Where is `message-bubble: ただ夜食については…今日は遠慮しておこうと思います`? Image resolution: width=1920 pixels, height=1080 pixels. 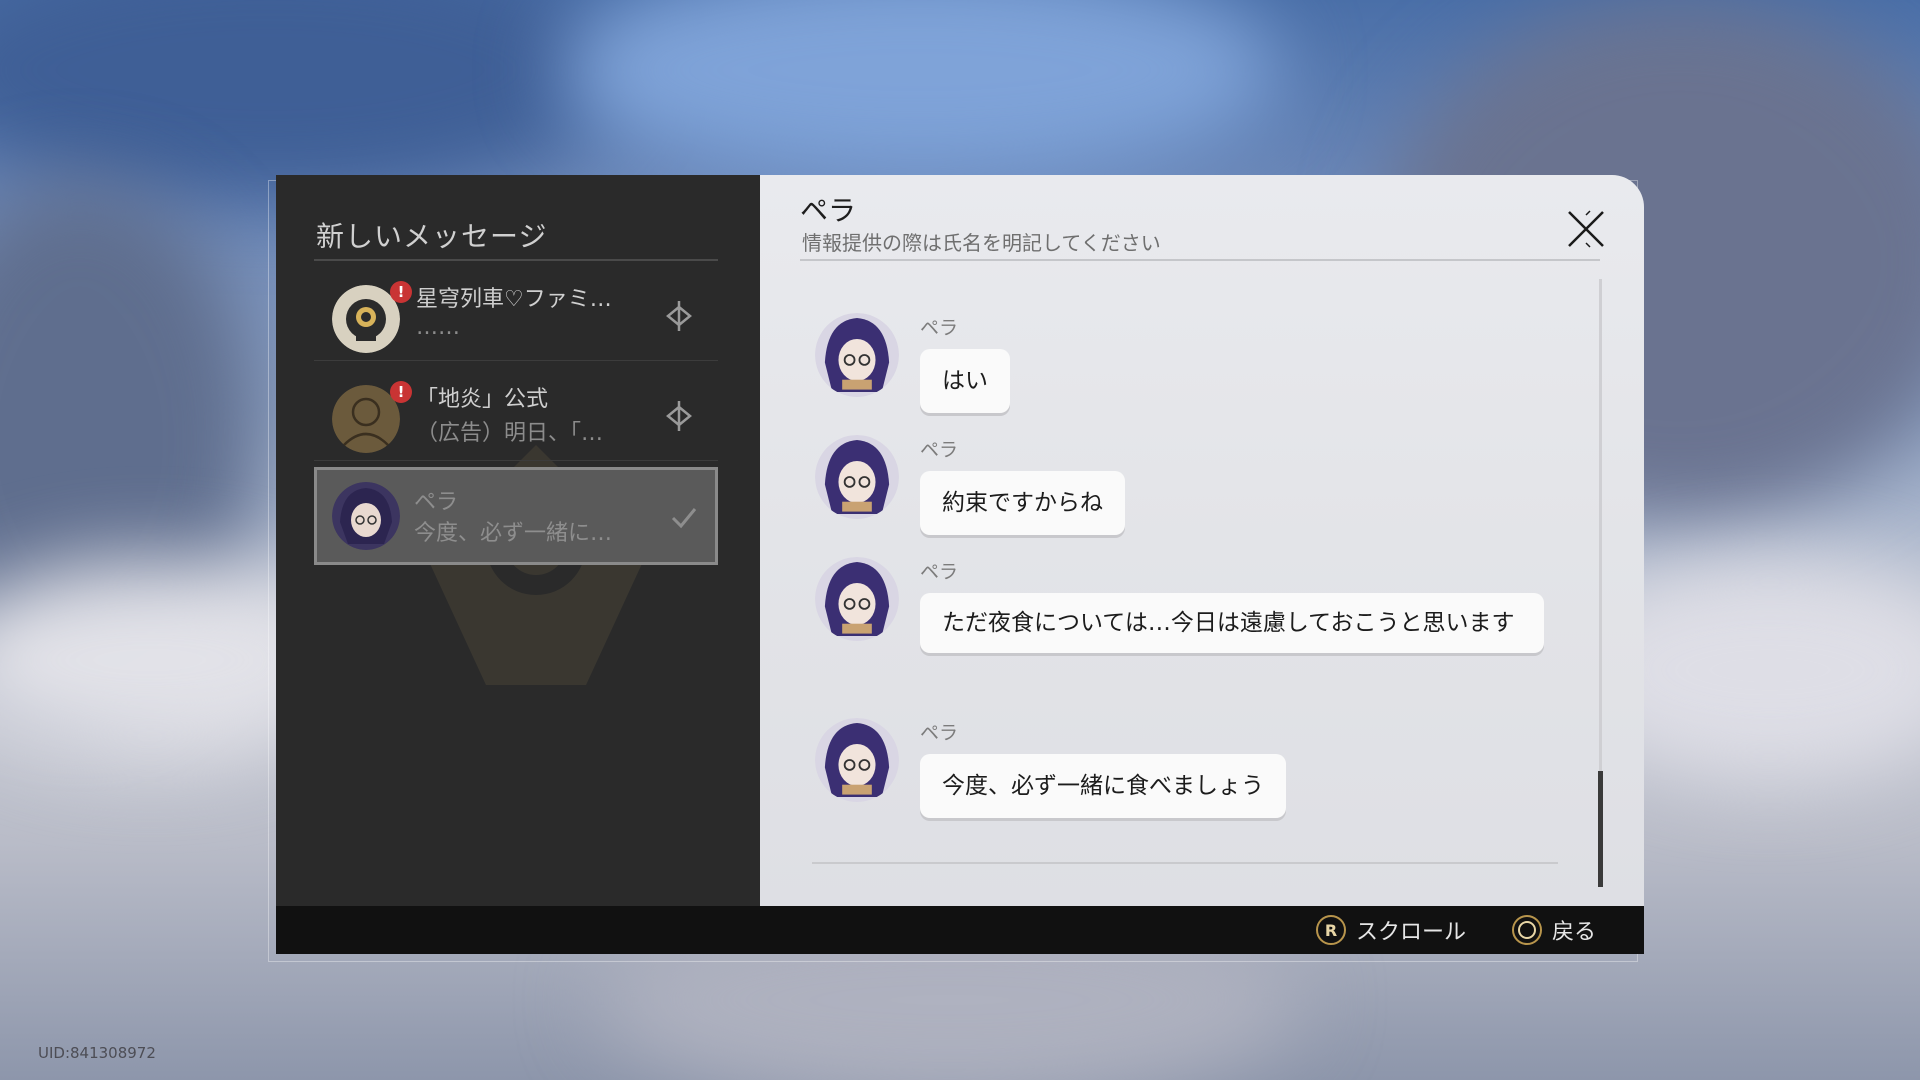
message-bubble: ただ夜食については…今日は遠慮しておこうと思います is located at coordinates (1232, 623).